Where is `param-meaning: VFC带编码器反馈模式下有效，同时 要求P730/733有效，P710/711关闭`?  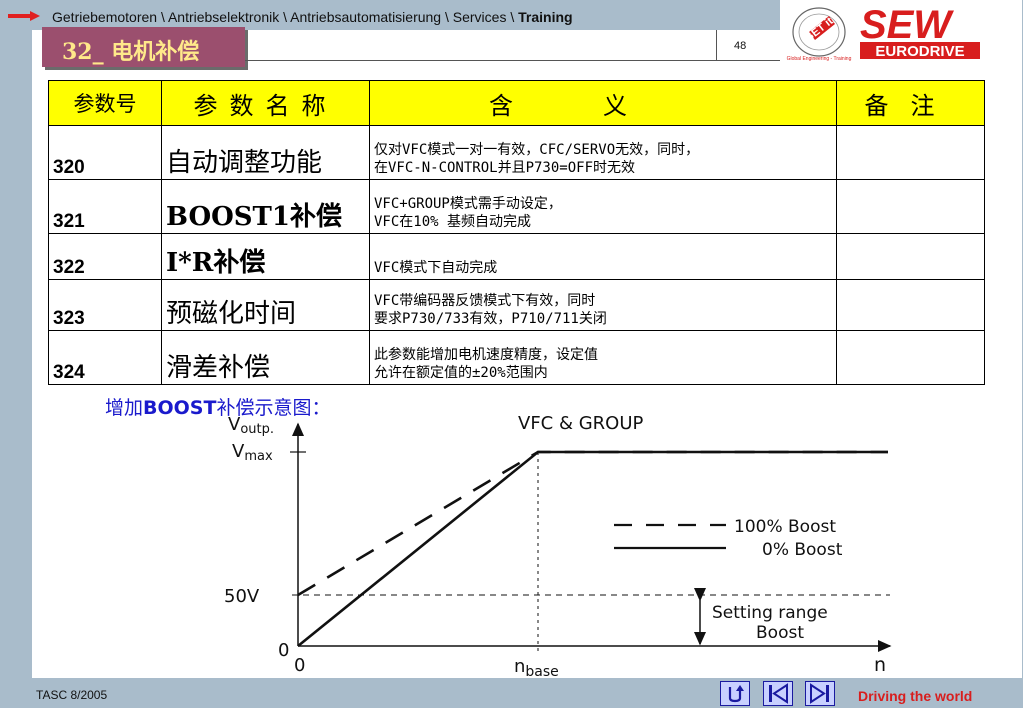 param-meaning: VFC带编码器反馈模式下有效，同时 要求P730/733有效，P710/711关闭 is located at coordinates (603, 305).